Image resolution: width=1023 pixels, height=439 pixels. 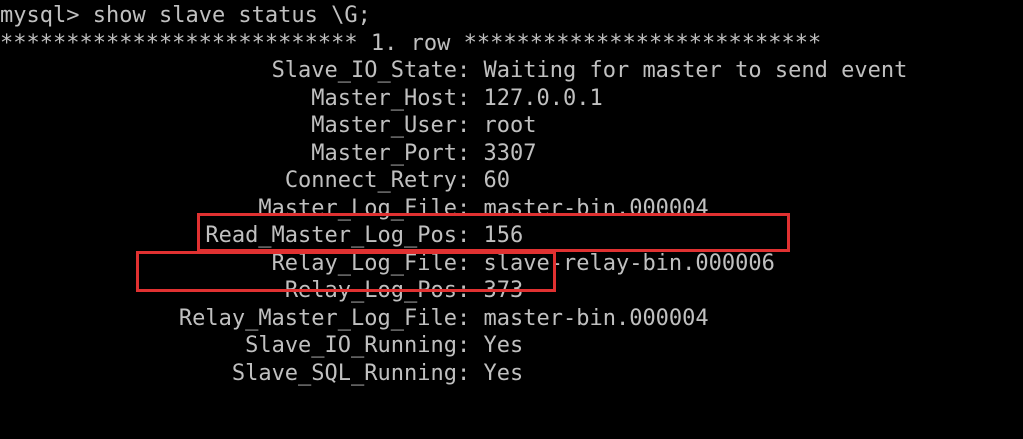 I want to click on status-row-relay-master-log-file: Relay_Master_Log_File: master-bin.000004, so click(x=511, y=319).